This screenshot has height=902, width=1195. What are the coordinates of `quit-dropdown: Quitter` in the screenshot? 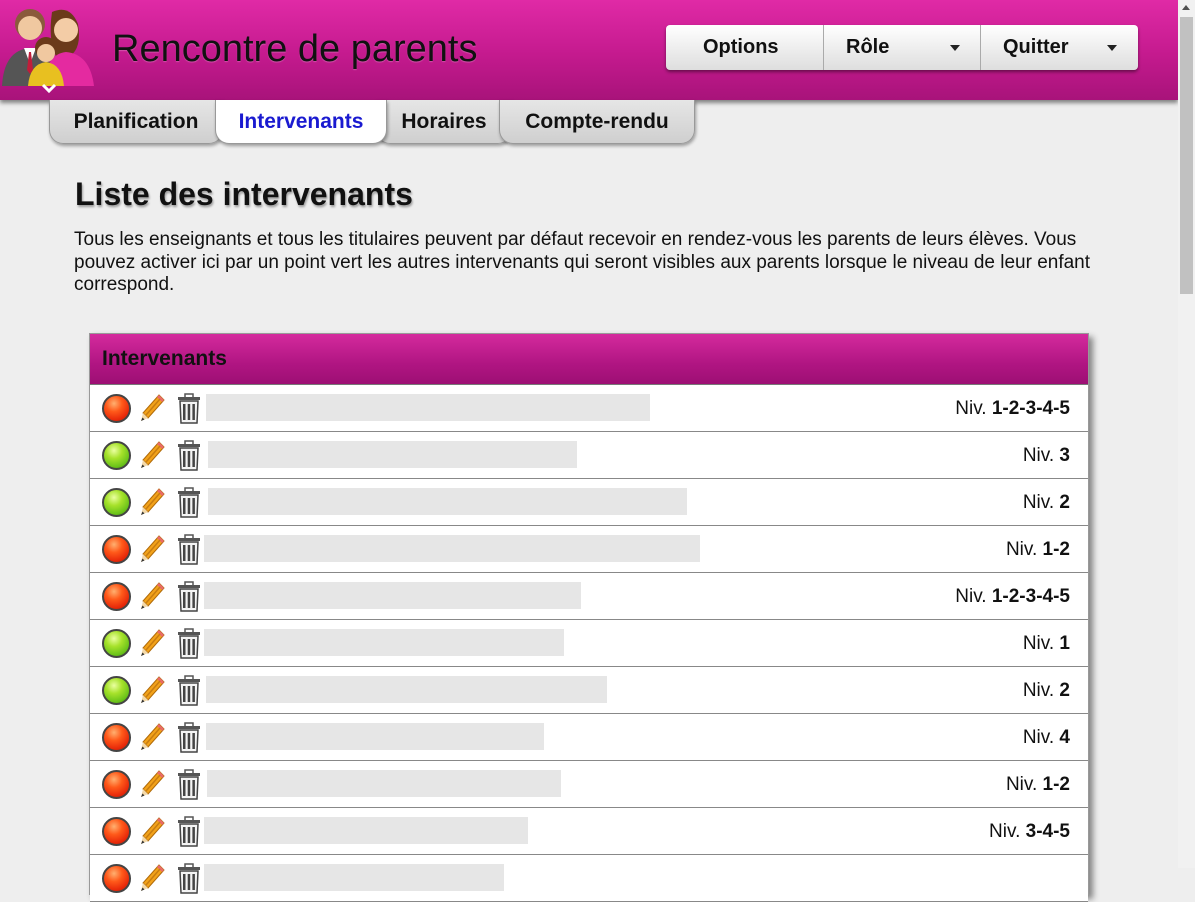 It's located at (1059, 47).